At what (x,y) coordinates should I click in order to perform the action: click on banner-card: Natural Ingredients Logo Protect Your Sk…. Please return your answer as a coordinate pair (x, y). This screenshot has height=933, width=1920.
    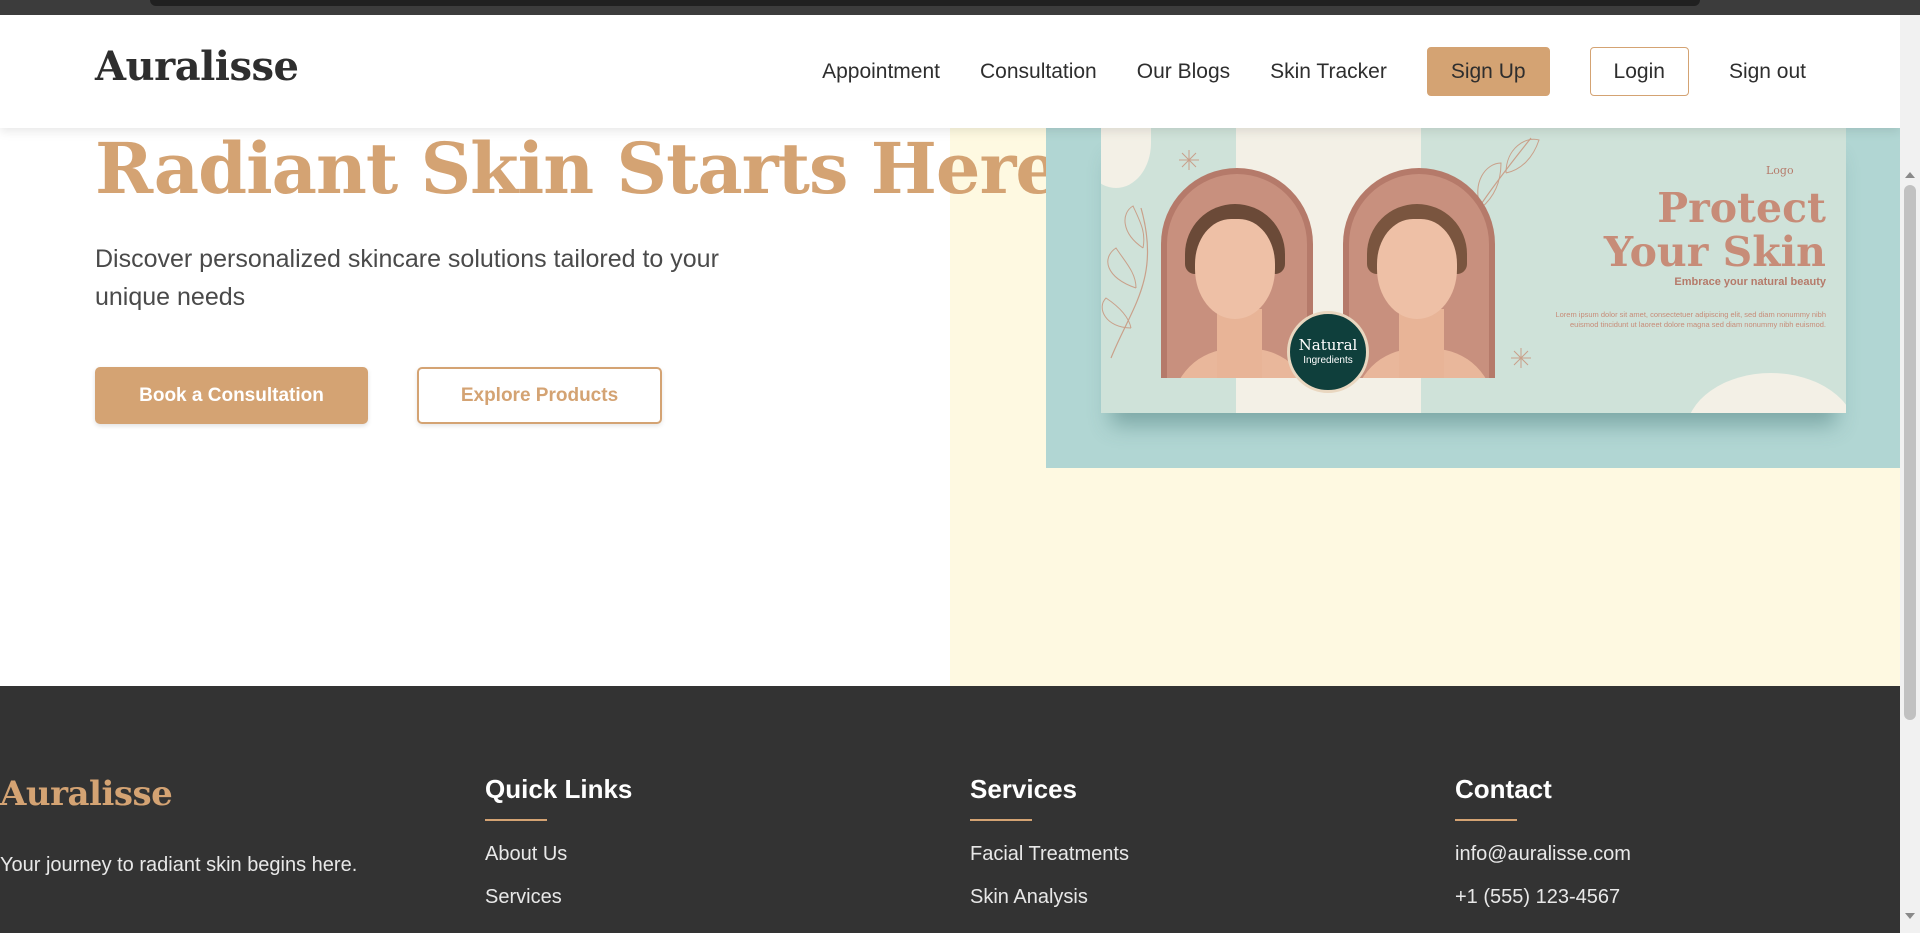
    Looking at the image, I should click on (1473, 270).